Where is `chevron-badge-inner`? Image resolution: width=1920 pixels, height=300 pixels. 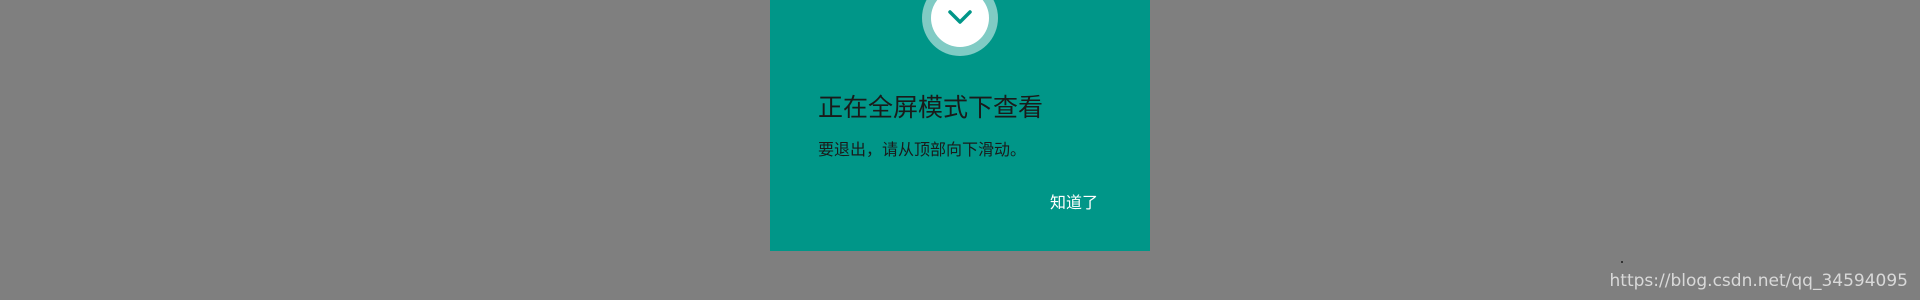 chevron-badge-inner is located at coordinates (960, 23).